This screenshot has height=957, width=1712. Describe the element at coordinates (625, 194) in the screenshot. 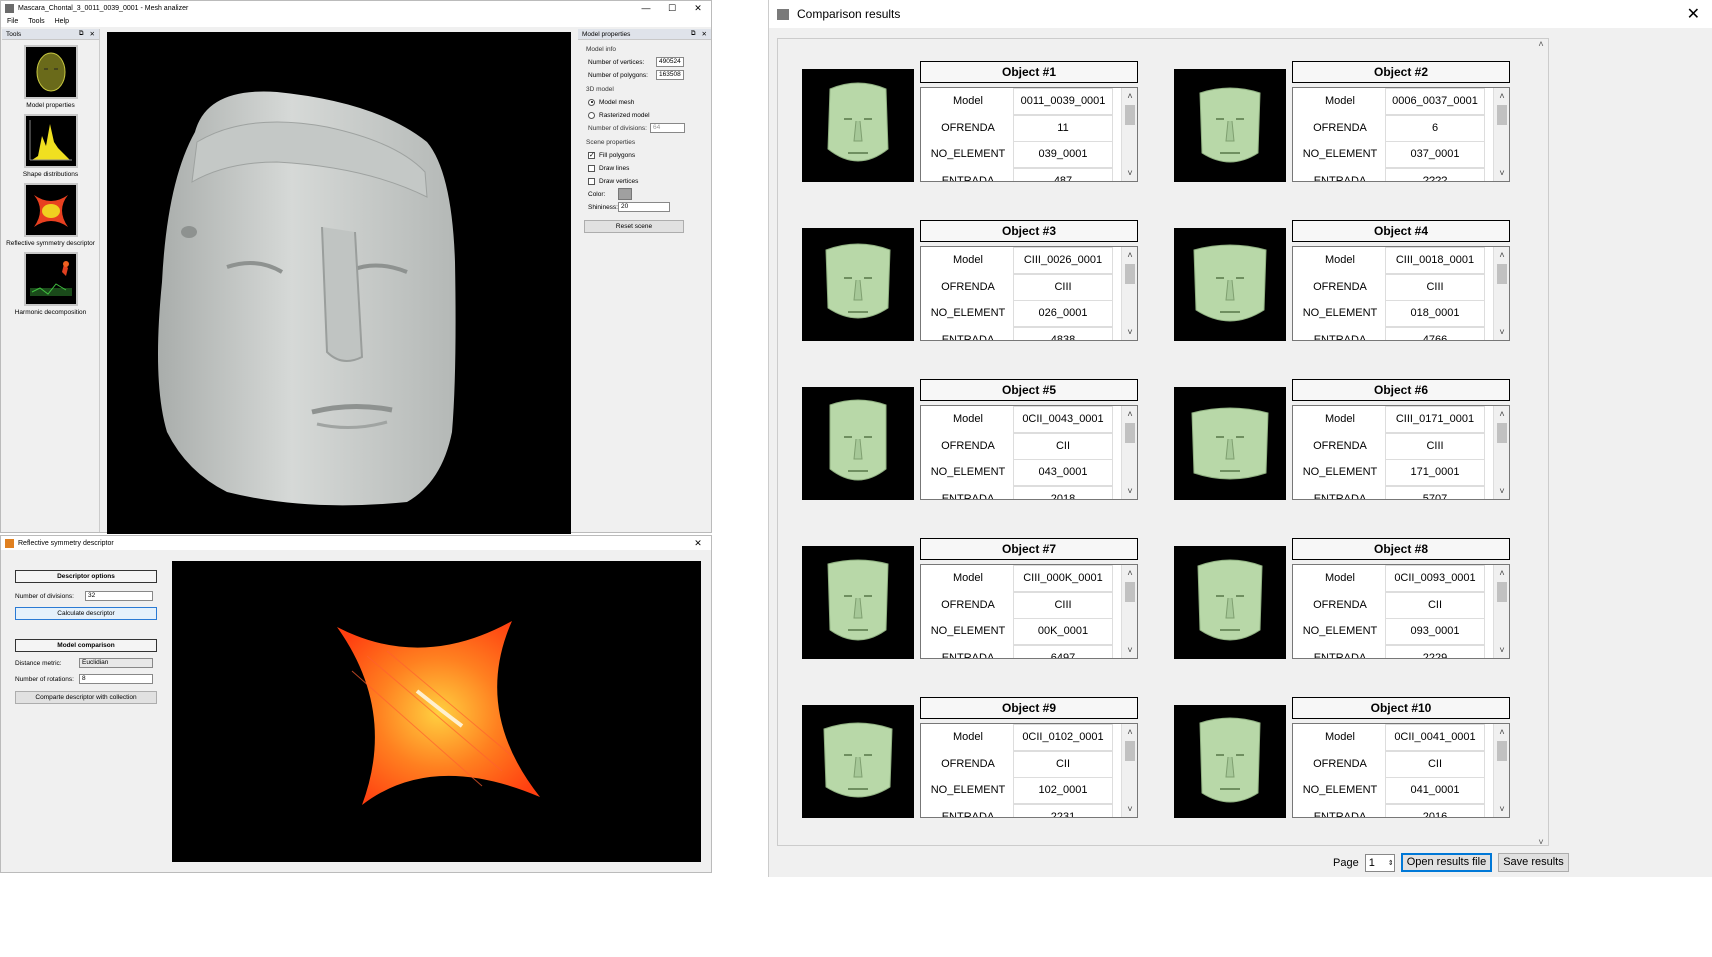

I see `color-swatch` at that location.